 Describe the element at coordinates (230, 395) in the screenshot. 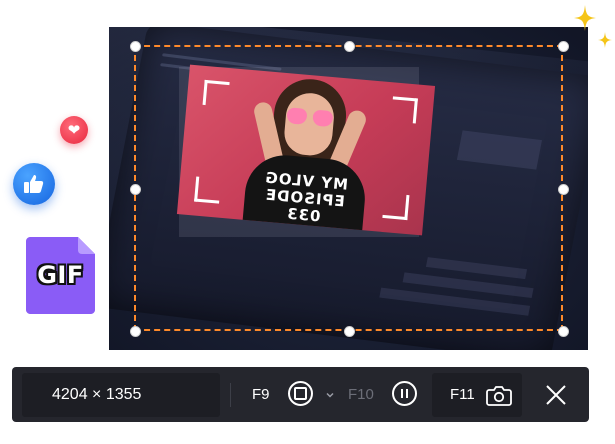

I see `toolbar-divider` at that location.